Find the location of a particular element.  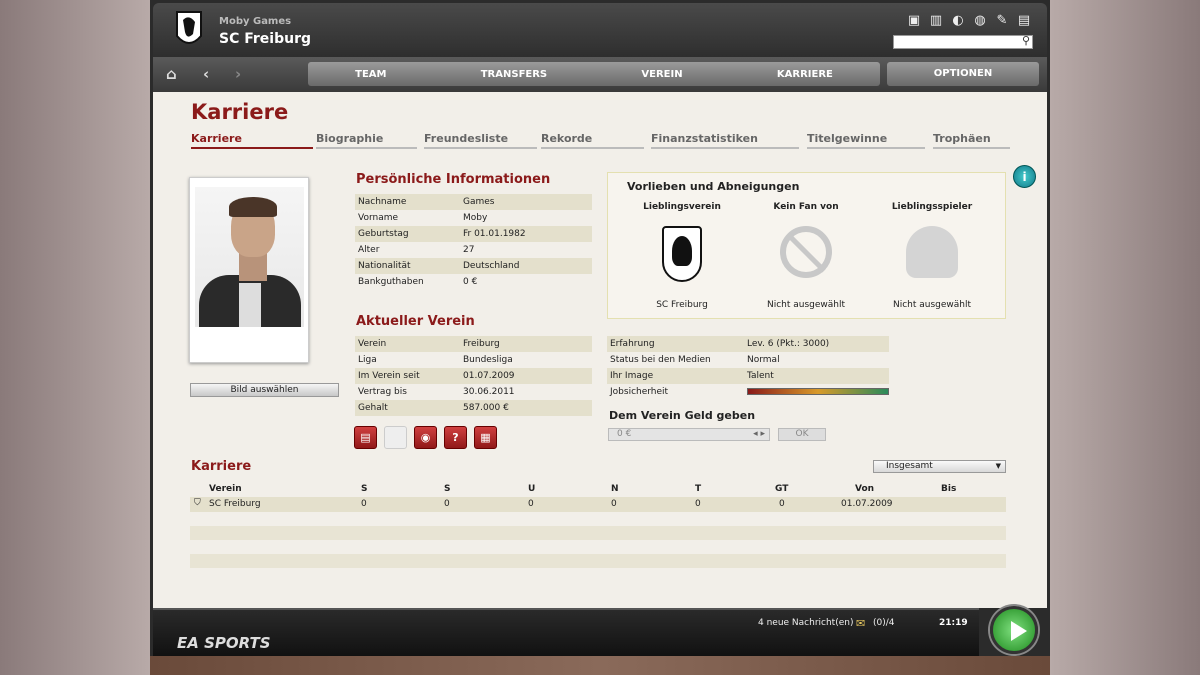

message-count: (0)/4 is located at coordinates (884, 623).